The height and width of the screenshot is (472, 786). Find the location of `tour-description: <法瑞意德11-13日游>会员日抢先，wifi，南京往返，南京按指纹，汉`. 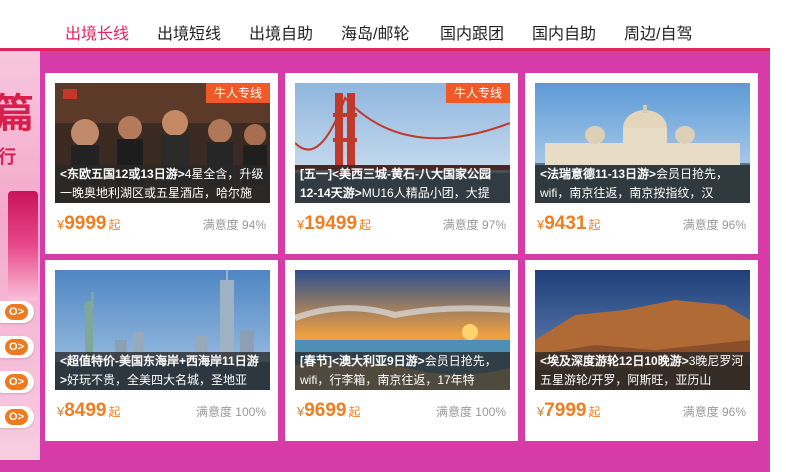

tour-description: <法瑞意德11-13日游>会员日抢先，wifi，南京往返，南京按指纹，汉 is located at coordinates (642, 184).